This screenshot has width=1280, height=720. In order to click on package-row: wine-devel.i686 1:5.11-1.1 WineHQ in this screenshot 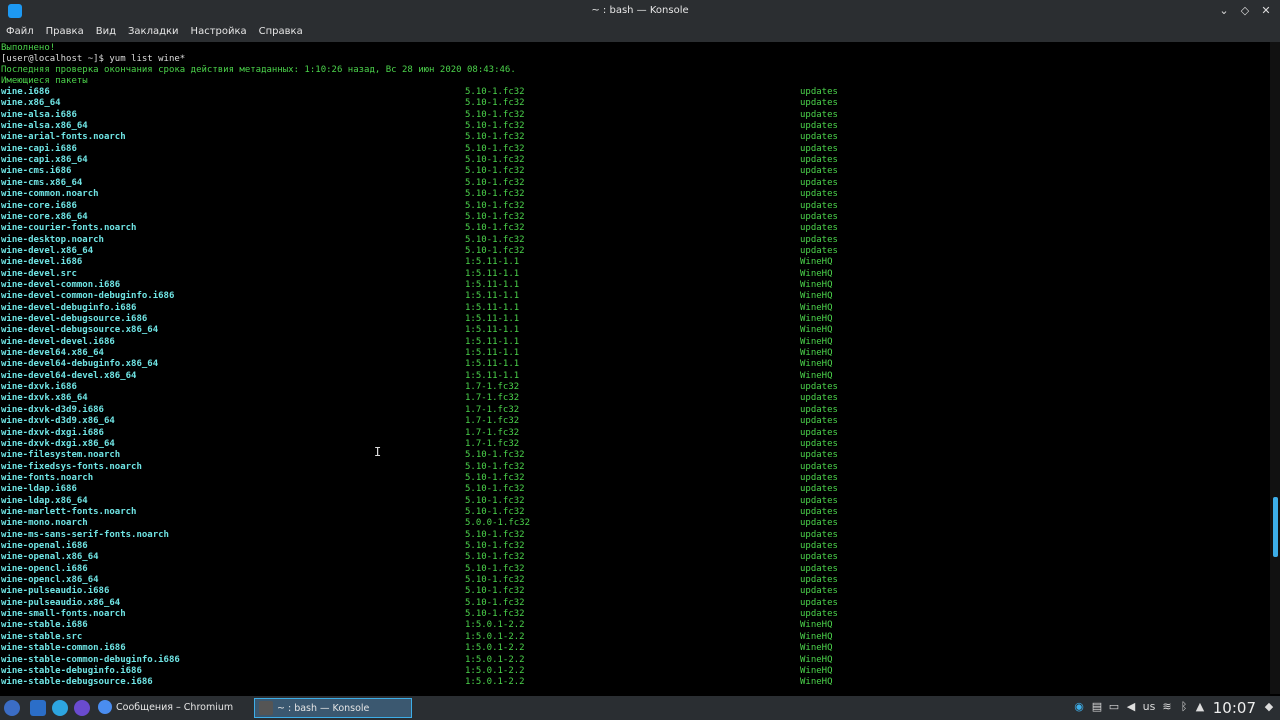, I will do `click(635, 262)`.